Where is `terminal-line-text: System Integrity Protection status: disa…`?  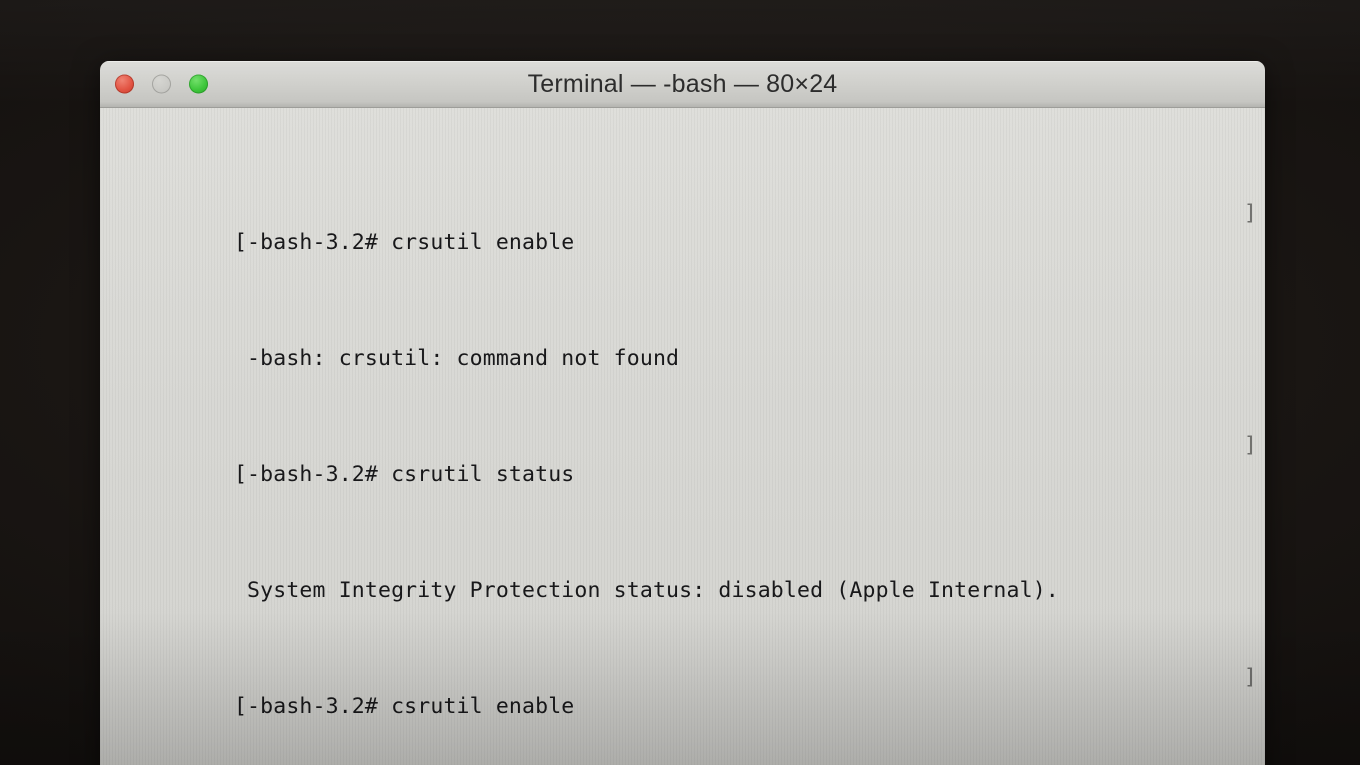
terminal-line-text: System Integrity Protection status: disa… is located at coordinates (646, 590).